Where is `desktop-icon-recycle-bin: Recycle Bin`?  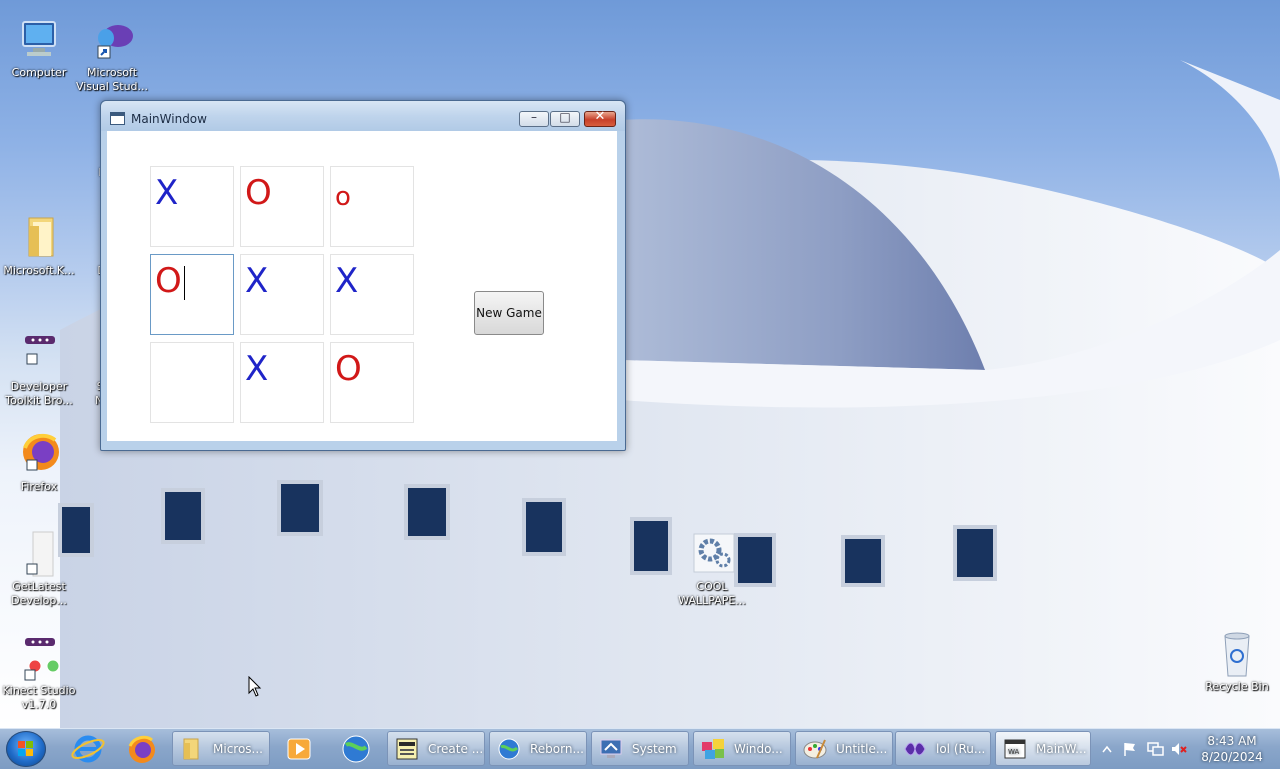 desktop-icon-recycle-bin: Recycle Bin is located at coordinates (1237, 662).